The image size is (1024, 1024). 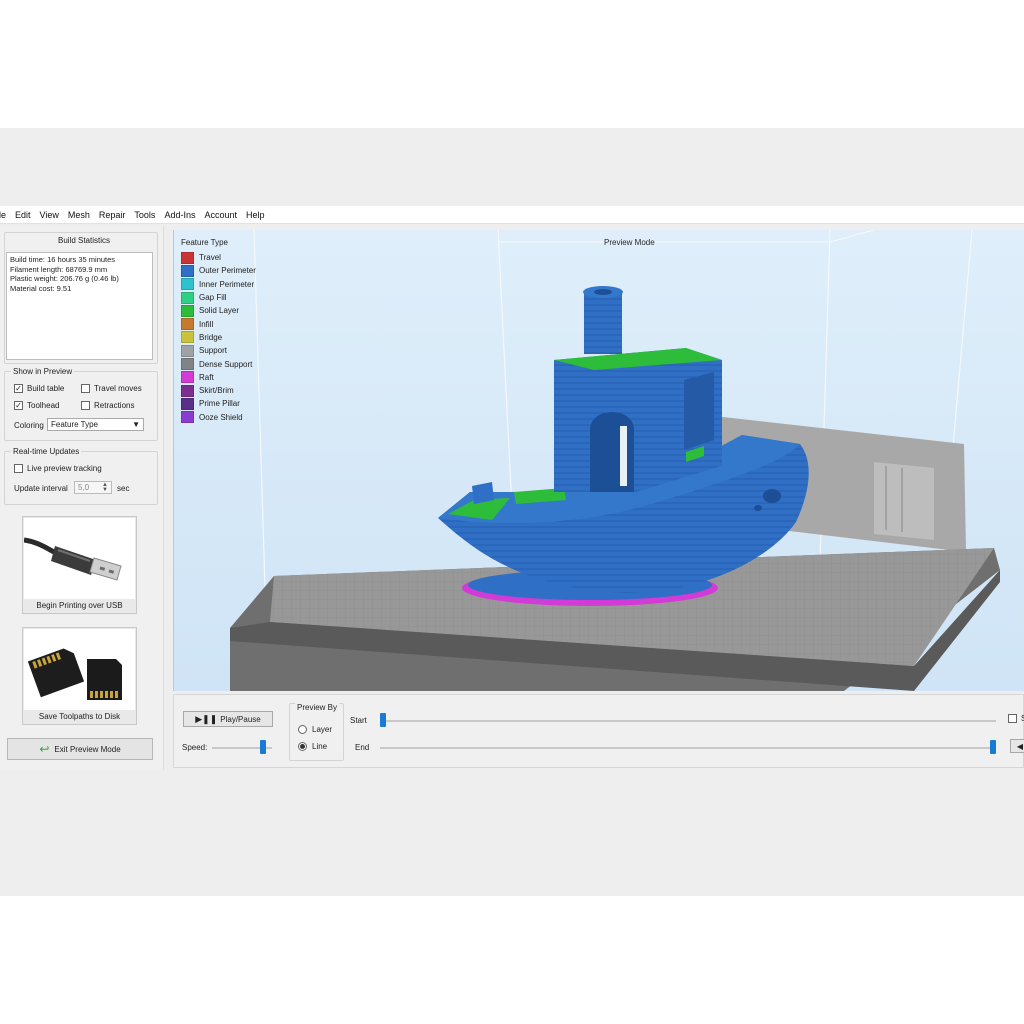 What do you see at coordinates (221, 417) in the screenshot?
I see `legend-label: Ooze Shield` at bounding box center [221, 417].